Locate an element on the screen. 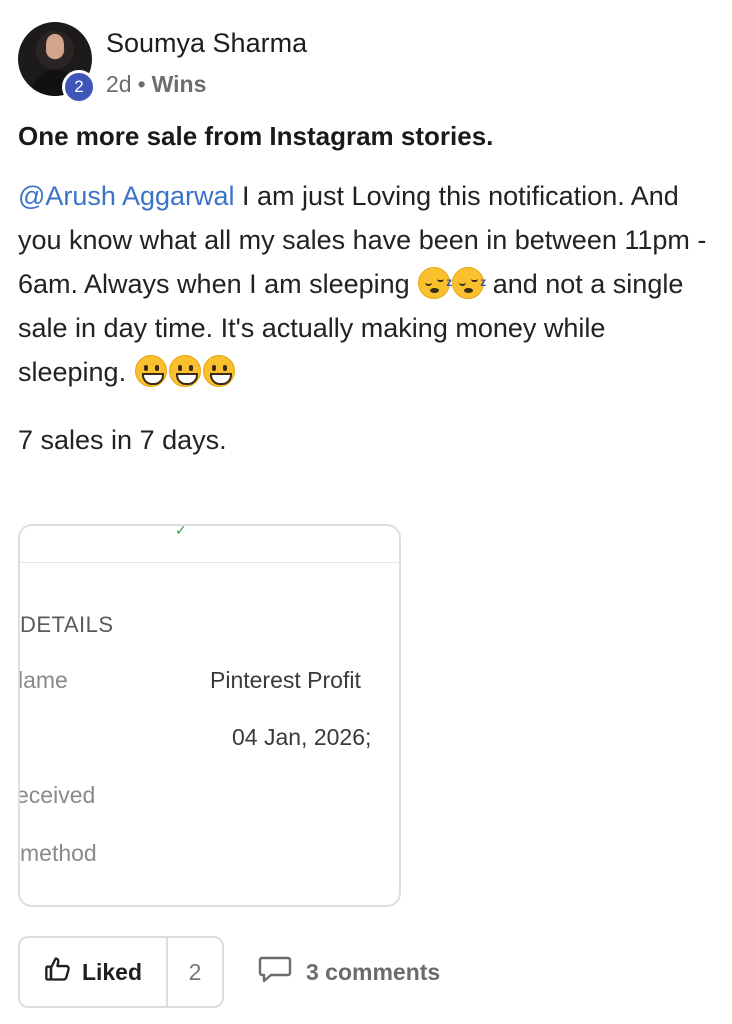 This screenshot has height=1024, width=732. detail-value: 04 Jan, 2026; is located at coordinates (302, 737).